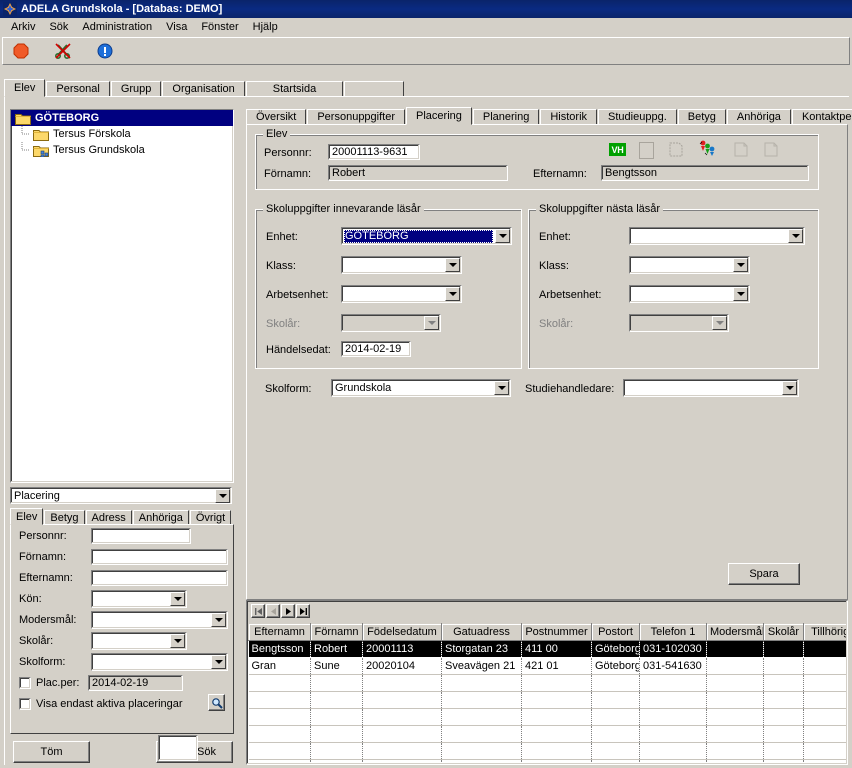 Image resolution: width=852 pixels, height=768 pixels. I want to click on search-overlay-input, so click(178, 748).